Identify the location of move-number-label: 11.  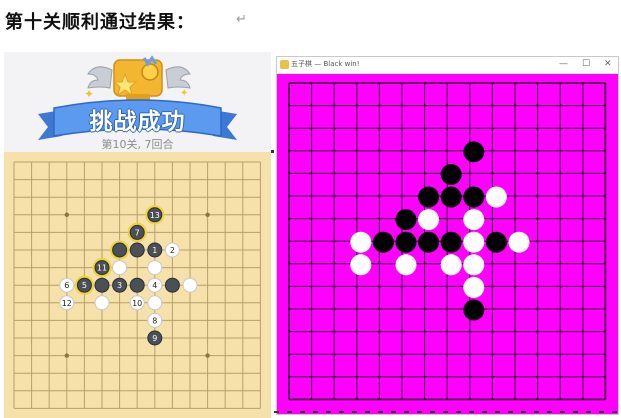
(102, 268).